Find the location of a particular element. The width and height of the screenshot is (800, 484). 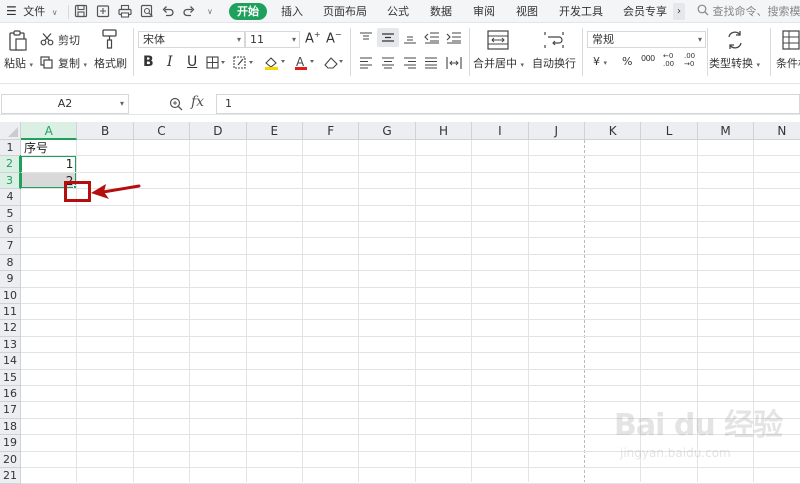

align-center-icon is located at coordinates (388, 63).